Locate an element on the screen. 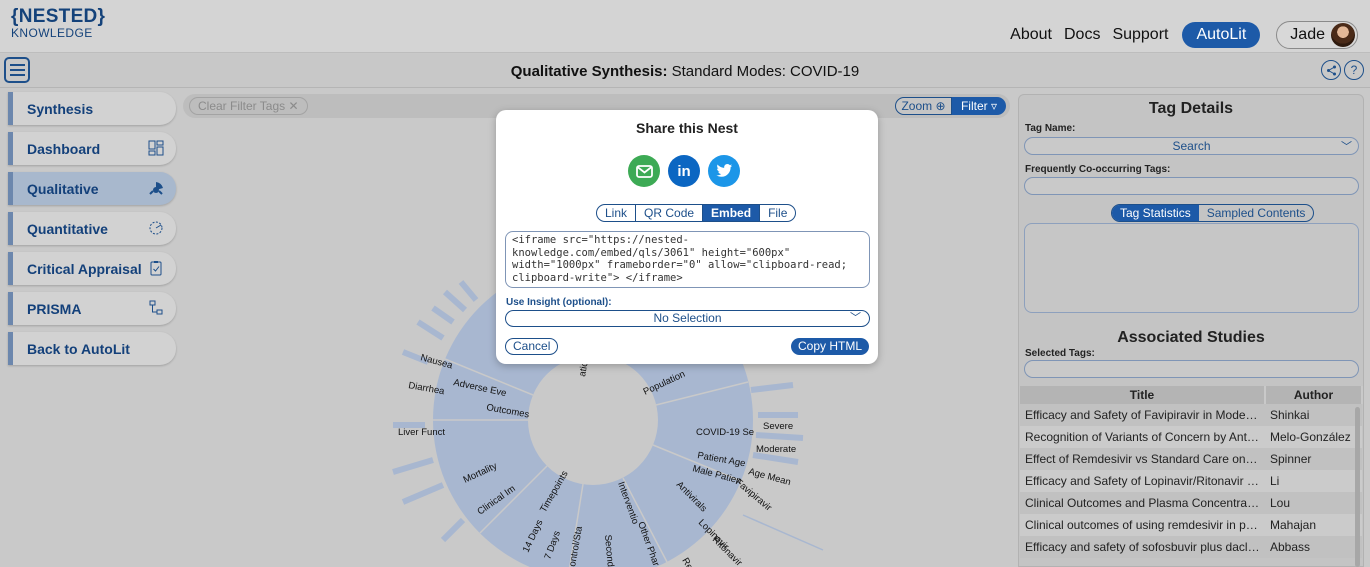 The width and height of the screenshot is (1370, 567). tag-details-title: Tag Details is located at coordinates (1191, 108).